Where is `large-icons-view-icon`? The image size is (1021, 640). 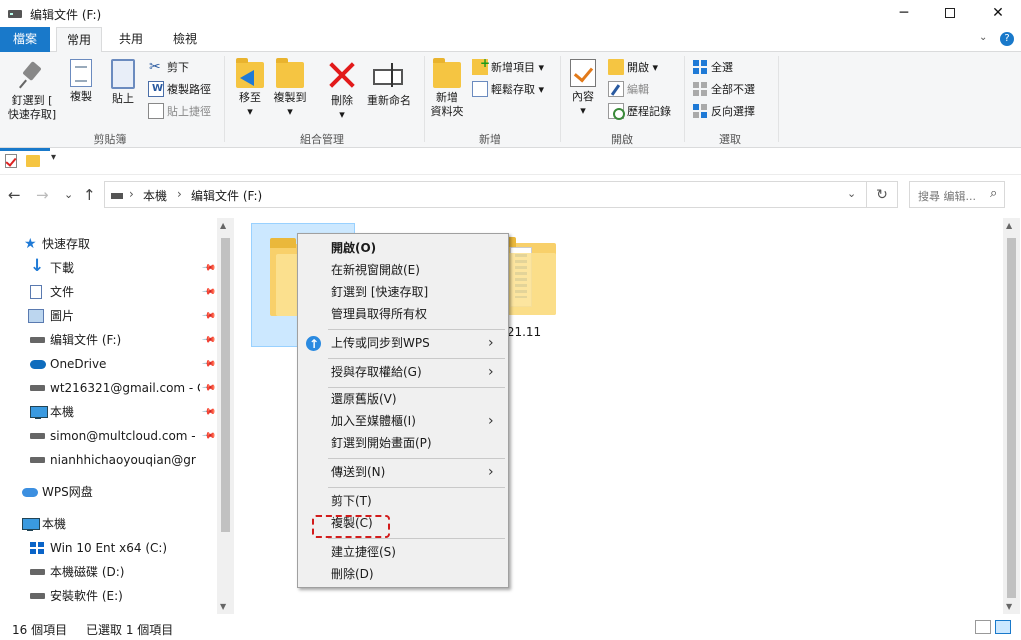 large-icons-view-icon is located at coordinates (1003, 627).